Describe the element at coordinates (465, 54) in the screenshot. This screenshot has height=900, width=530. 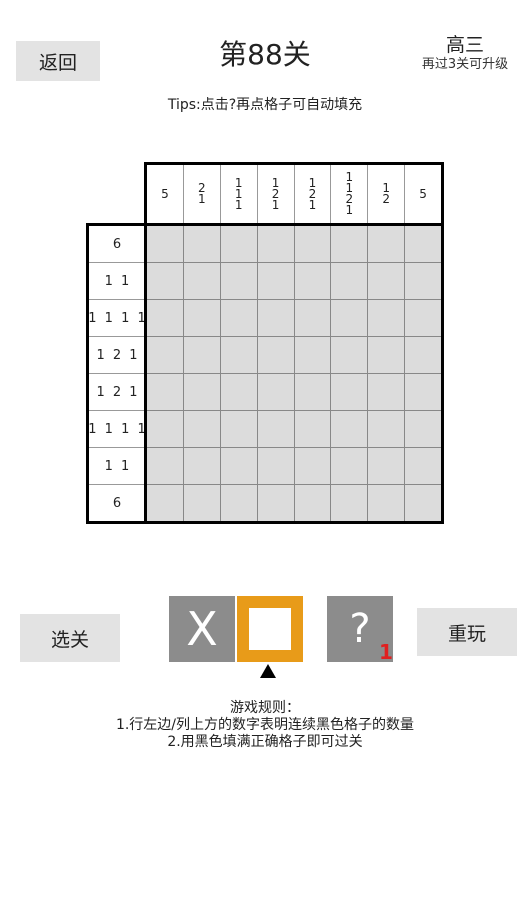
I see `grade-info: 高三 再过3关可升级` at that location.